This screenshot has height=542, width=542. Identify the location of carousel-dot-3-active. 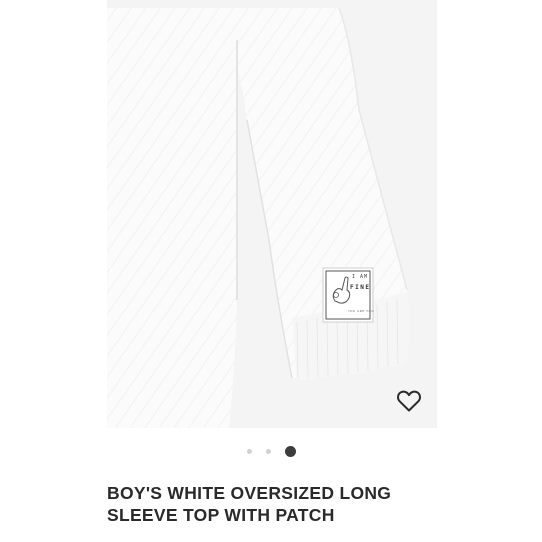
(290, 451).